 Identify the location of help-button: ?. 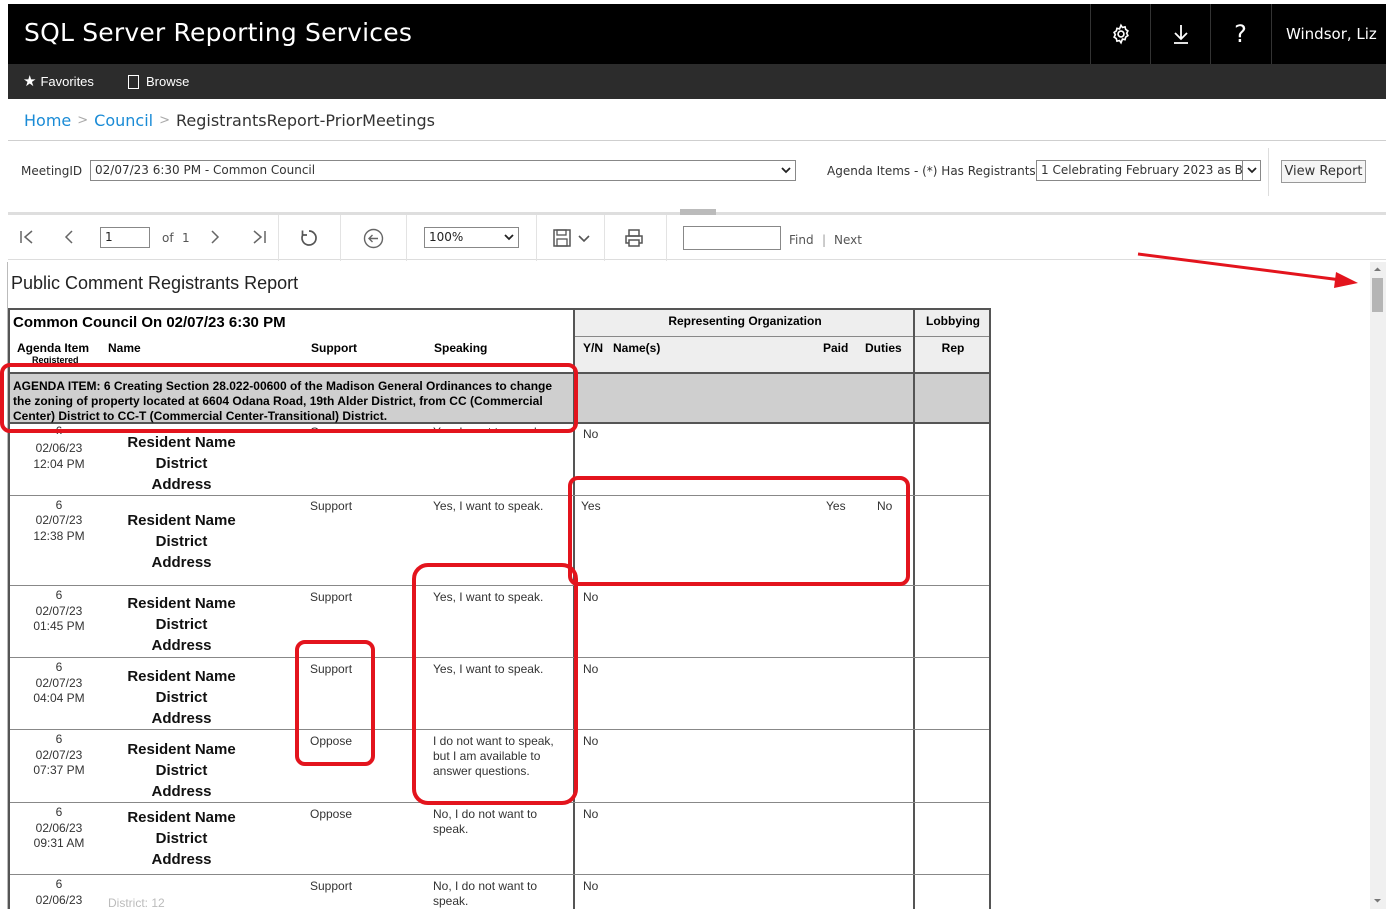
(1240, 34).